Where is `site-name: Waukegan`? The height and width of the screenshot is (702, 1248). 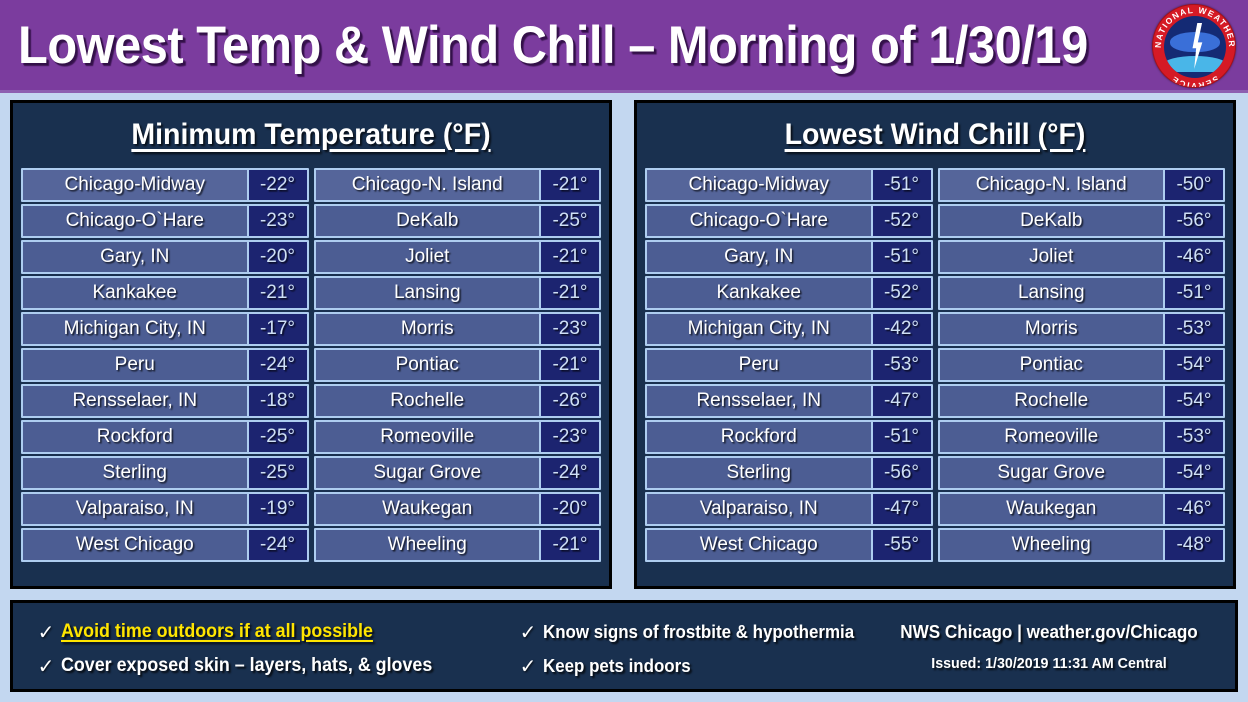 site-name: Waukegan is located at coordinates (428, 509).